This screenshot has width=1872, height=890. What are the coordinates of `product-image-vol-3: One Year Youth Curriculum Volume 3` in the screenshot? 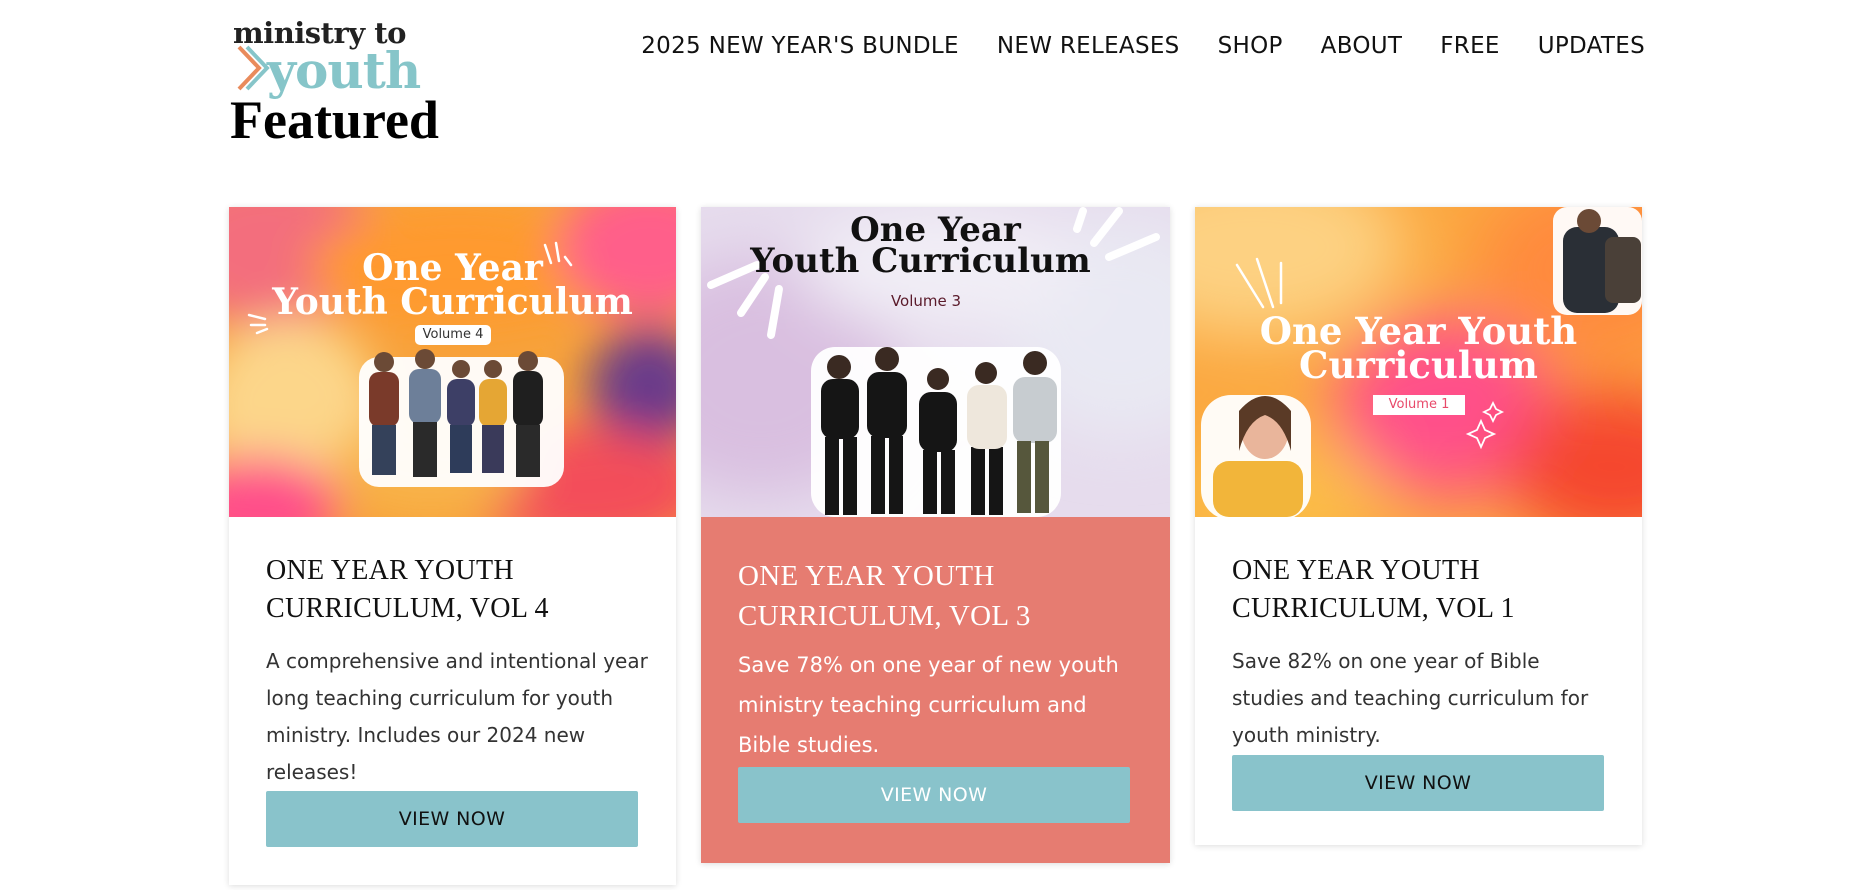 It's located at (935, 362).